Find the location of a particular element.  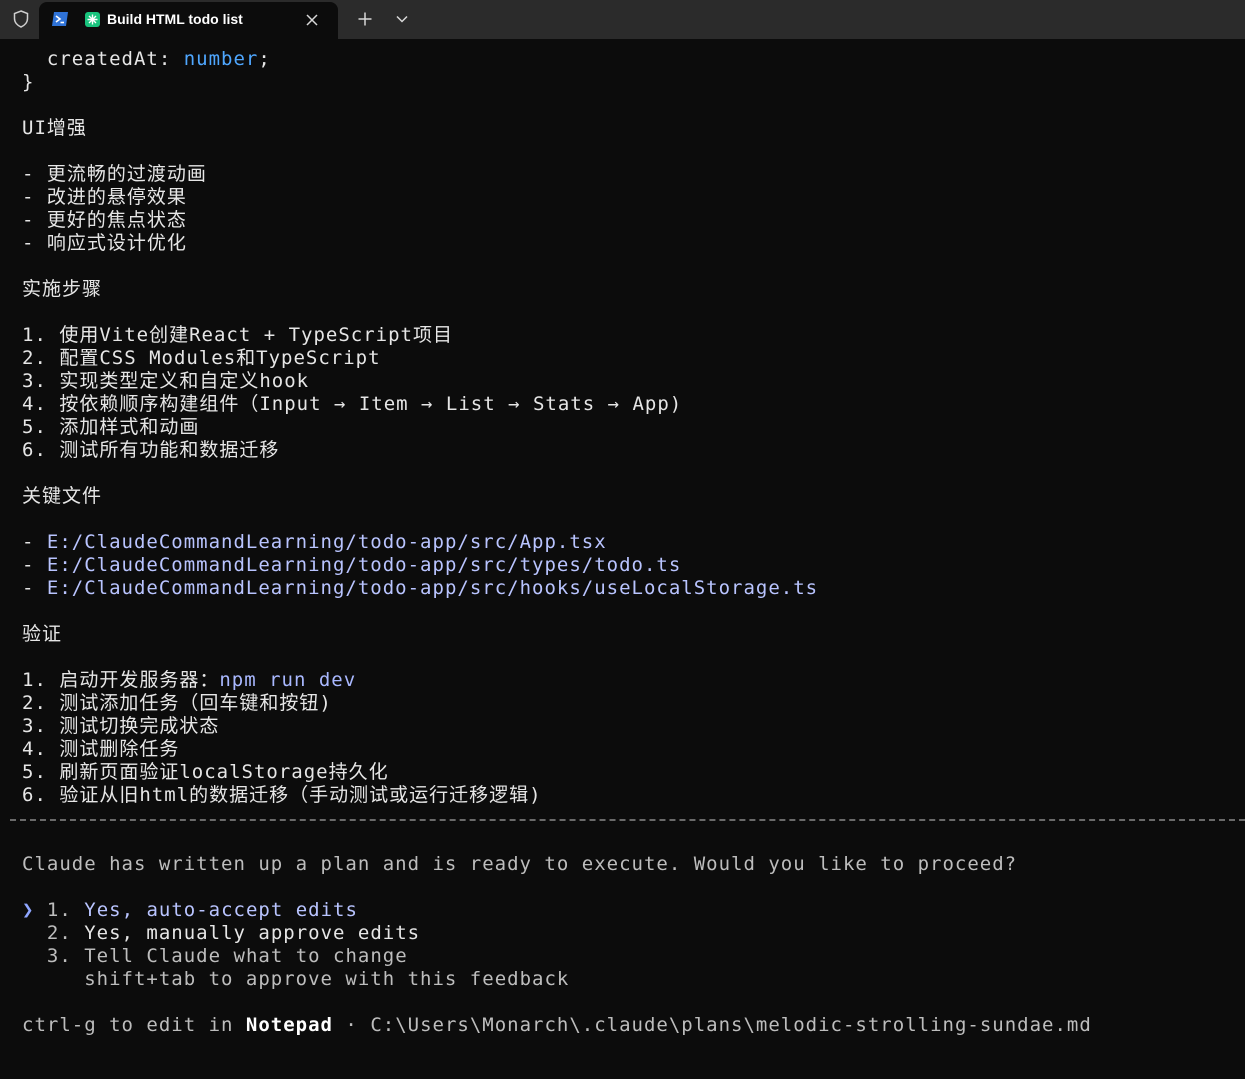

option-3: 3. Tell Claude what to change is located at coordinates (215, 956).